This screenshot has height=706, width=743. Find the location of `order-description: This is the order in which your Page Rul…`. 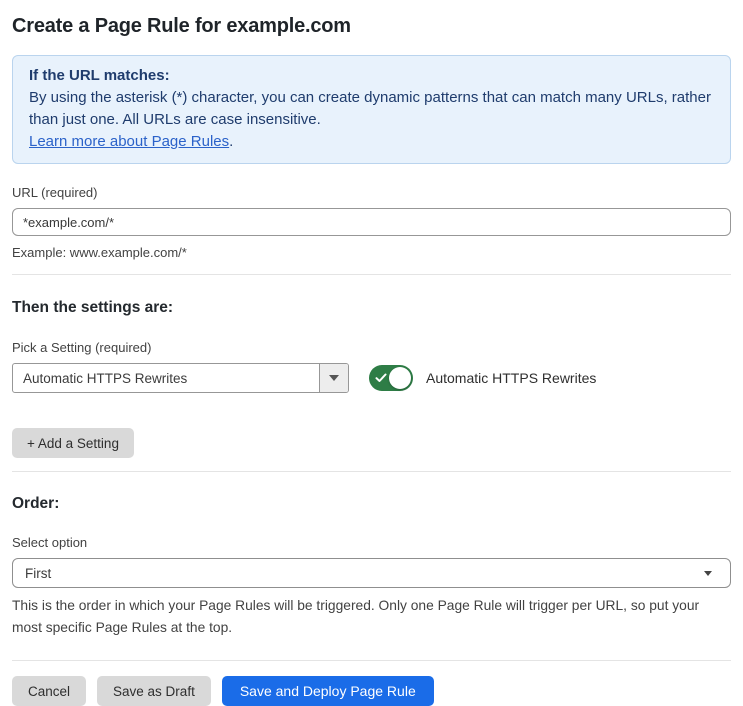

order-description: This is the order in which your Page Rul… is located at coordinates (356, 616).